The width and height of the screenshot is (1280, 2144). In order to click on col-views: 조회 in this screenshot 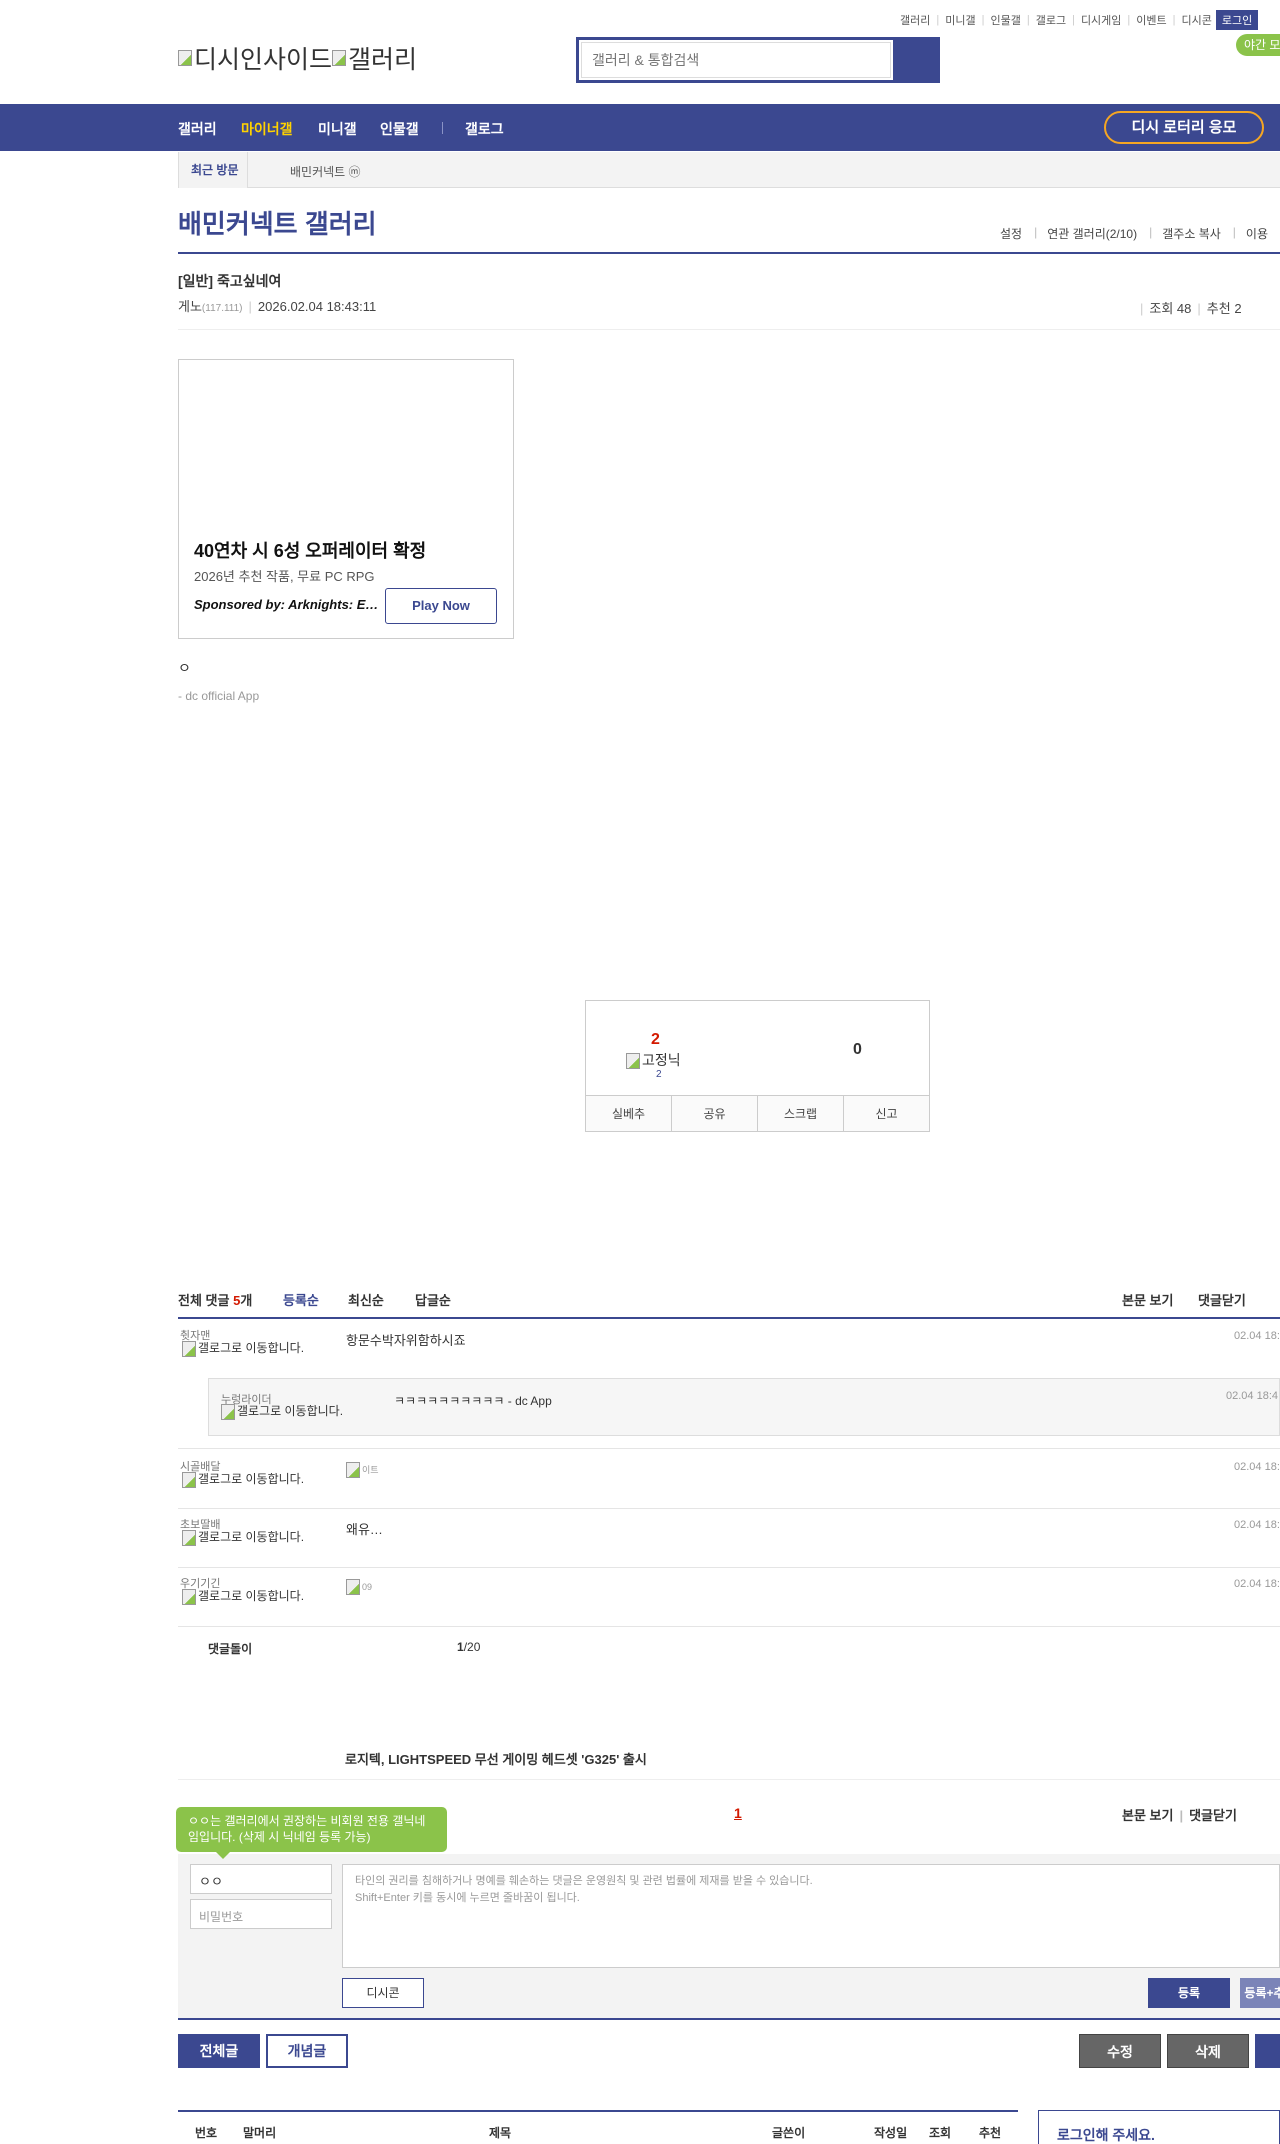, I will do `click(940, 2133)`.